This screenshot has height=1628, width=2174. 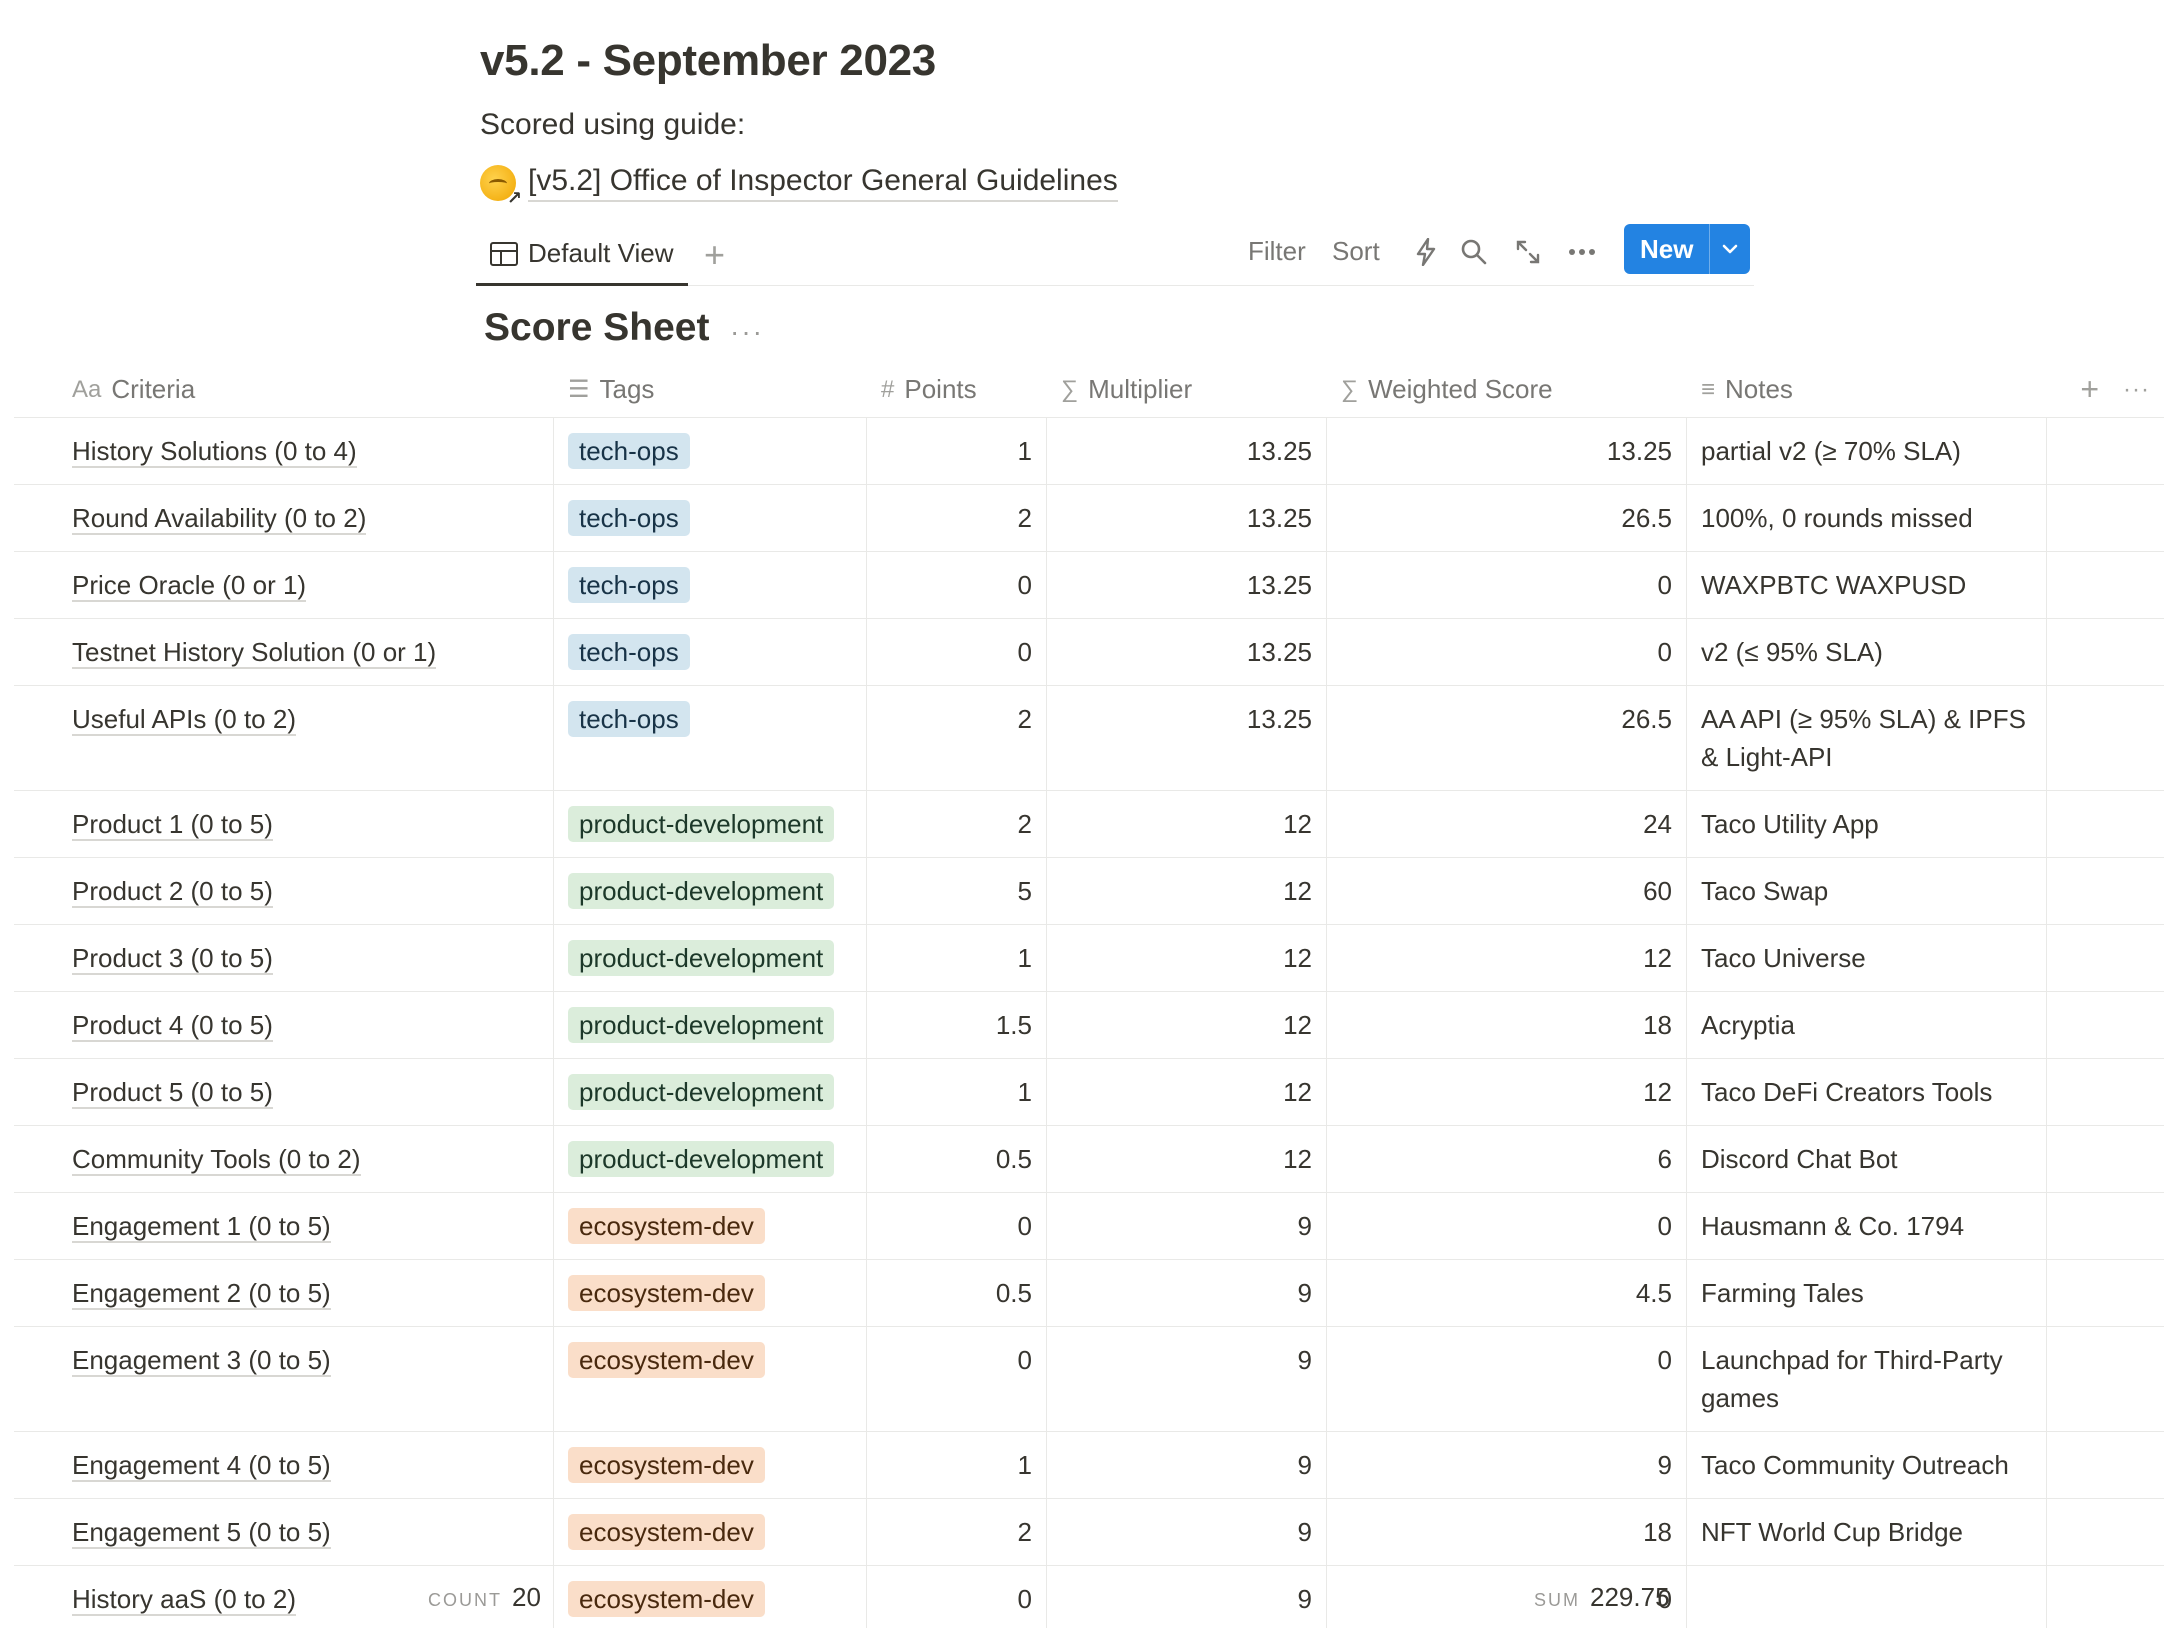 I want to click on notes-cell: Taco Universe, so click(x=1867, y=958).